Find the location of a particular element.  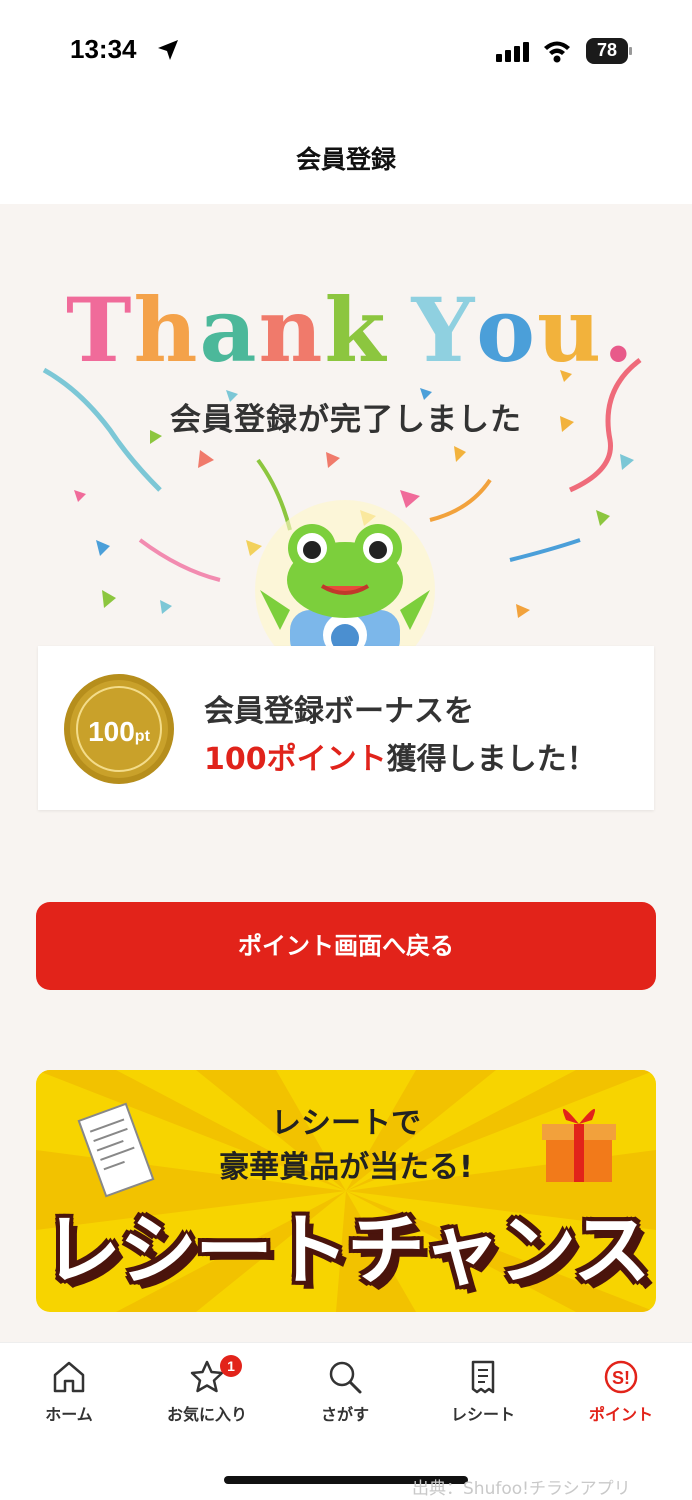

status-time: 13:34 is located at coordinates (103, 49).